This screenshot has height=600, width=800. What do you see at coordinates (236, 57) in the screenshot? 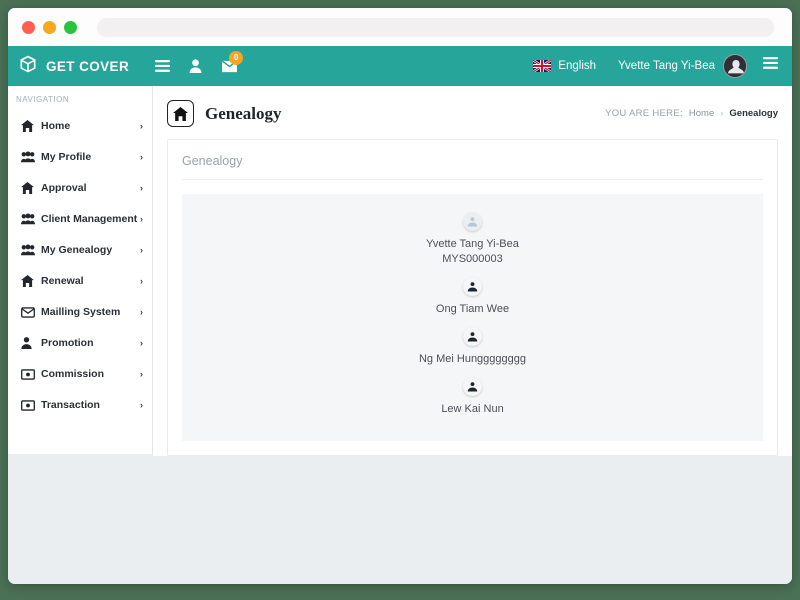
I see `mail-badge: 0` at bounding box center [236, 57].